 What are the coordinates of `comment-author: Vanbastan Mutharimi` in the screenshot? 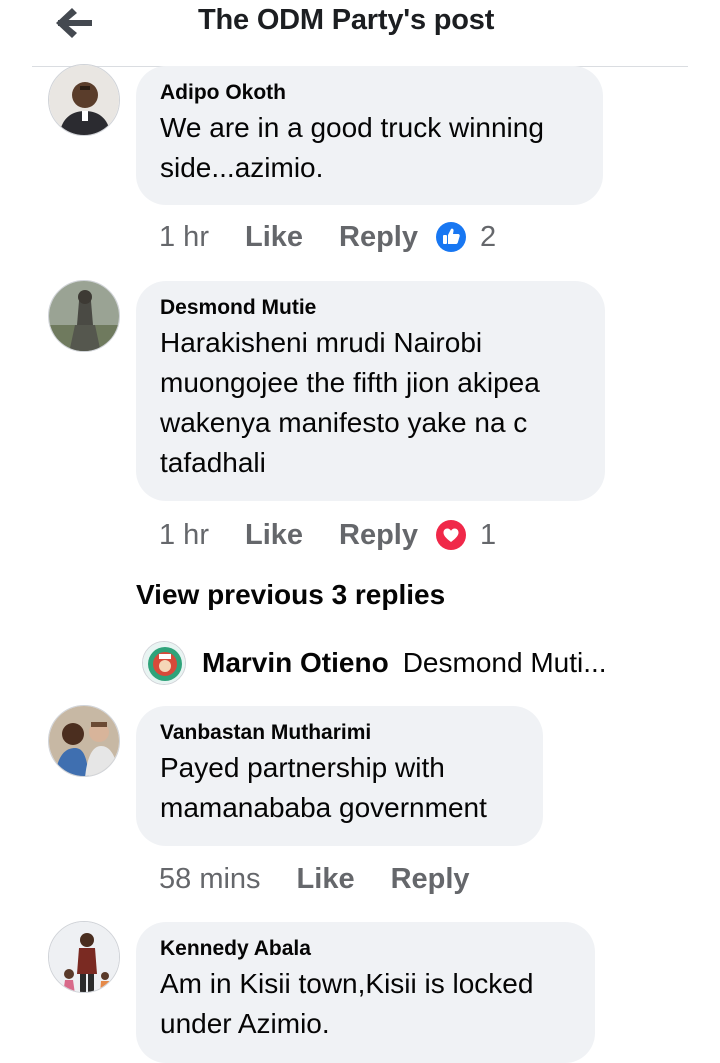 It's located at (339, 733).